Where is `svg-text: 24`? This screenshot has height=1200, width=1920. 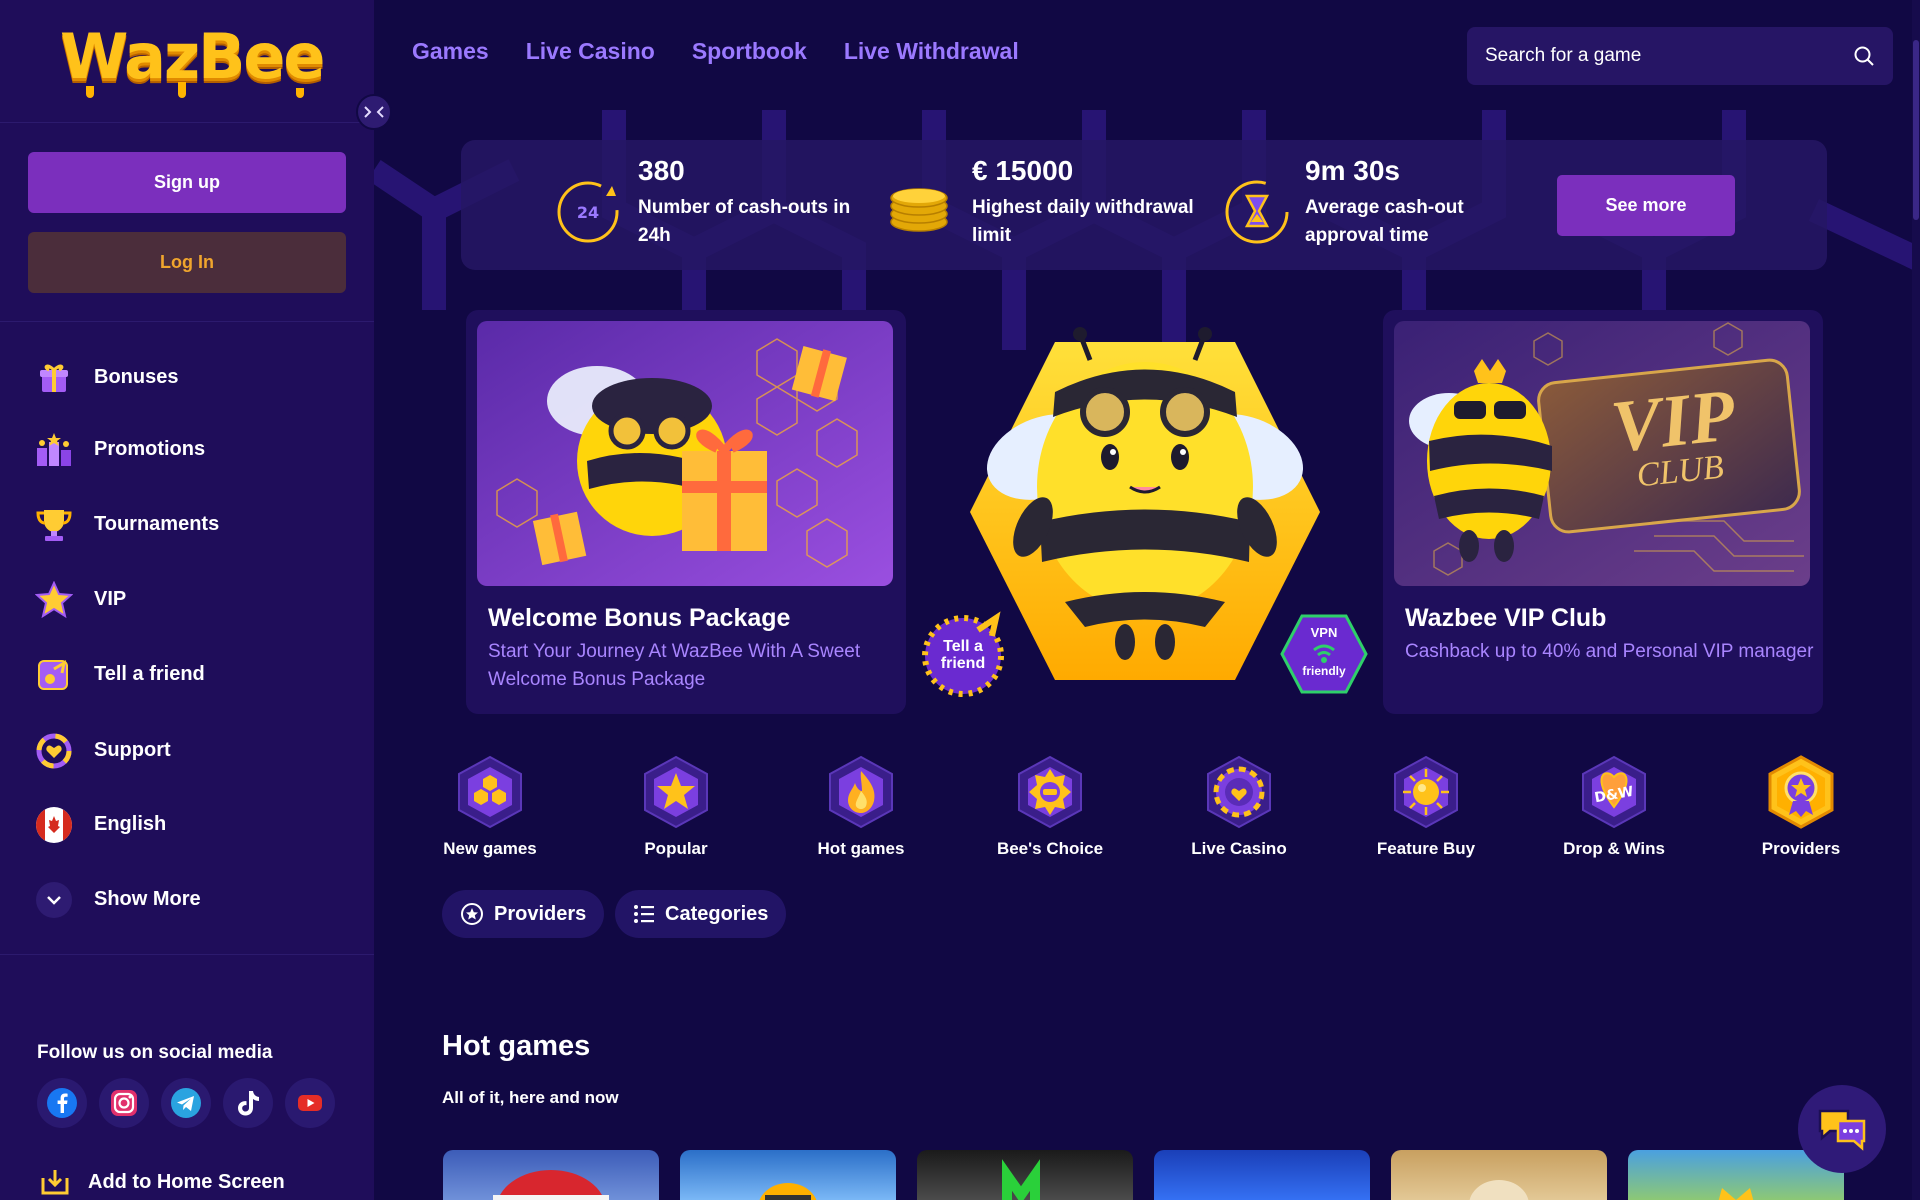 svg-text: 24 is located at coordinates (588, 212).